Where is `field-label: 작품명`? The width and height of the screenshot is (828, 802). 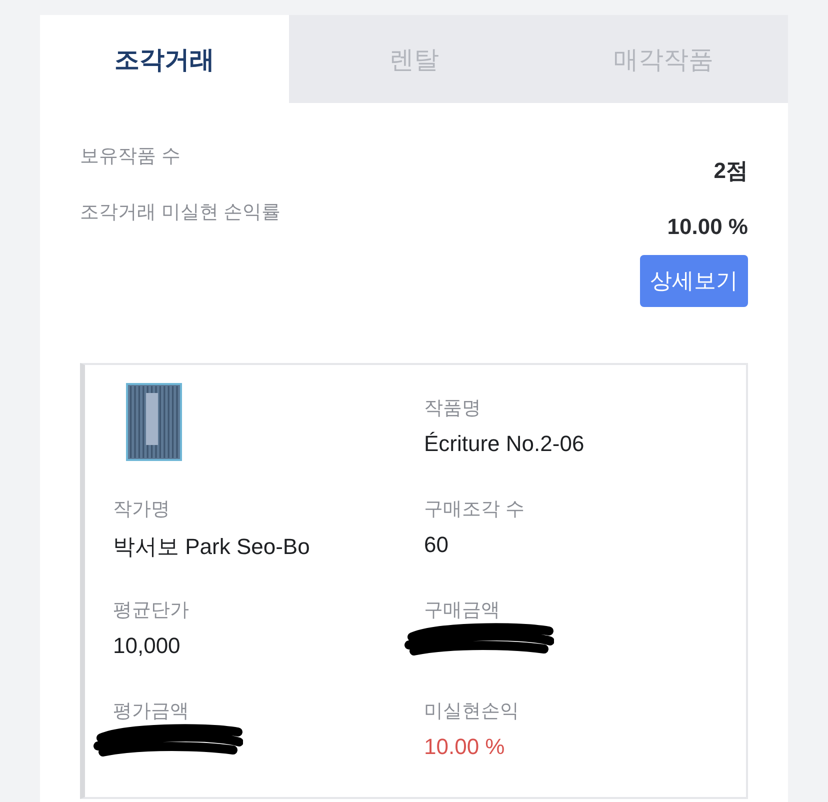
field-label: 작품명 is located at coordinates (453, 409).